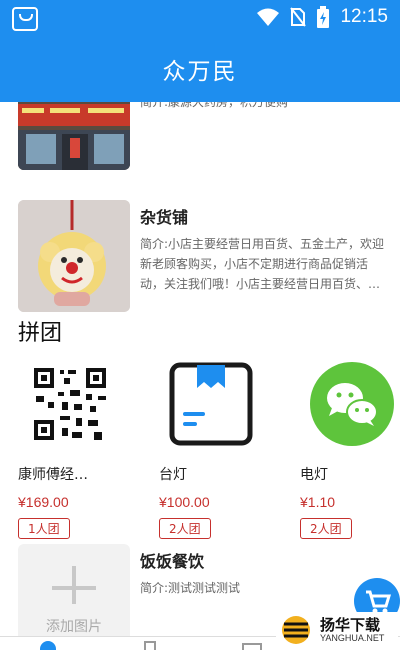 The width and height of the screenshot is (400, 650). Describe the element at coordinates (350, 450) in the screenshot. I see `group-buy-item: 电灯 ¥1.10 2人团` at that location.